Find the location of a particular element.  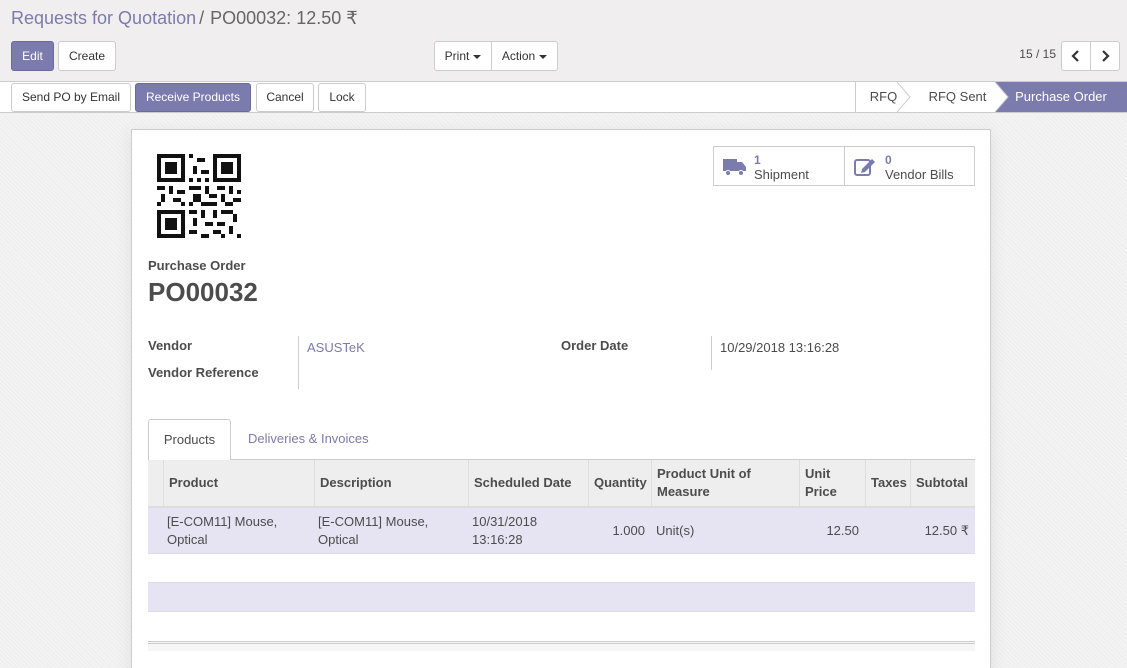

row-handle-header is located at coordinates (155, 483).